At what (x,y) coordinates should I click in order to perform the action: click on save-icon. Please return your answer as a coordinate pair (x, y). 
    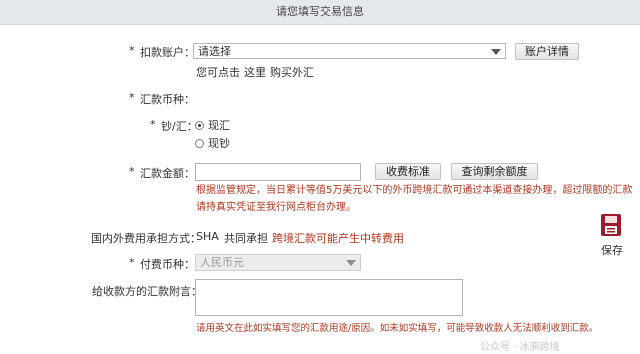
    Looking at the image, I should click on (611, 226).